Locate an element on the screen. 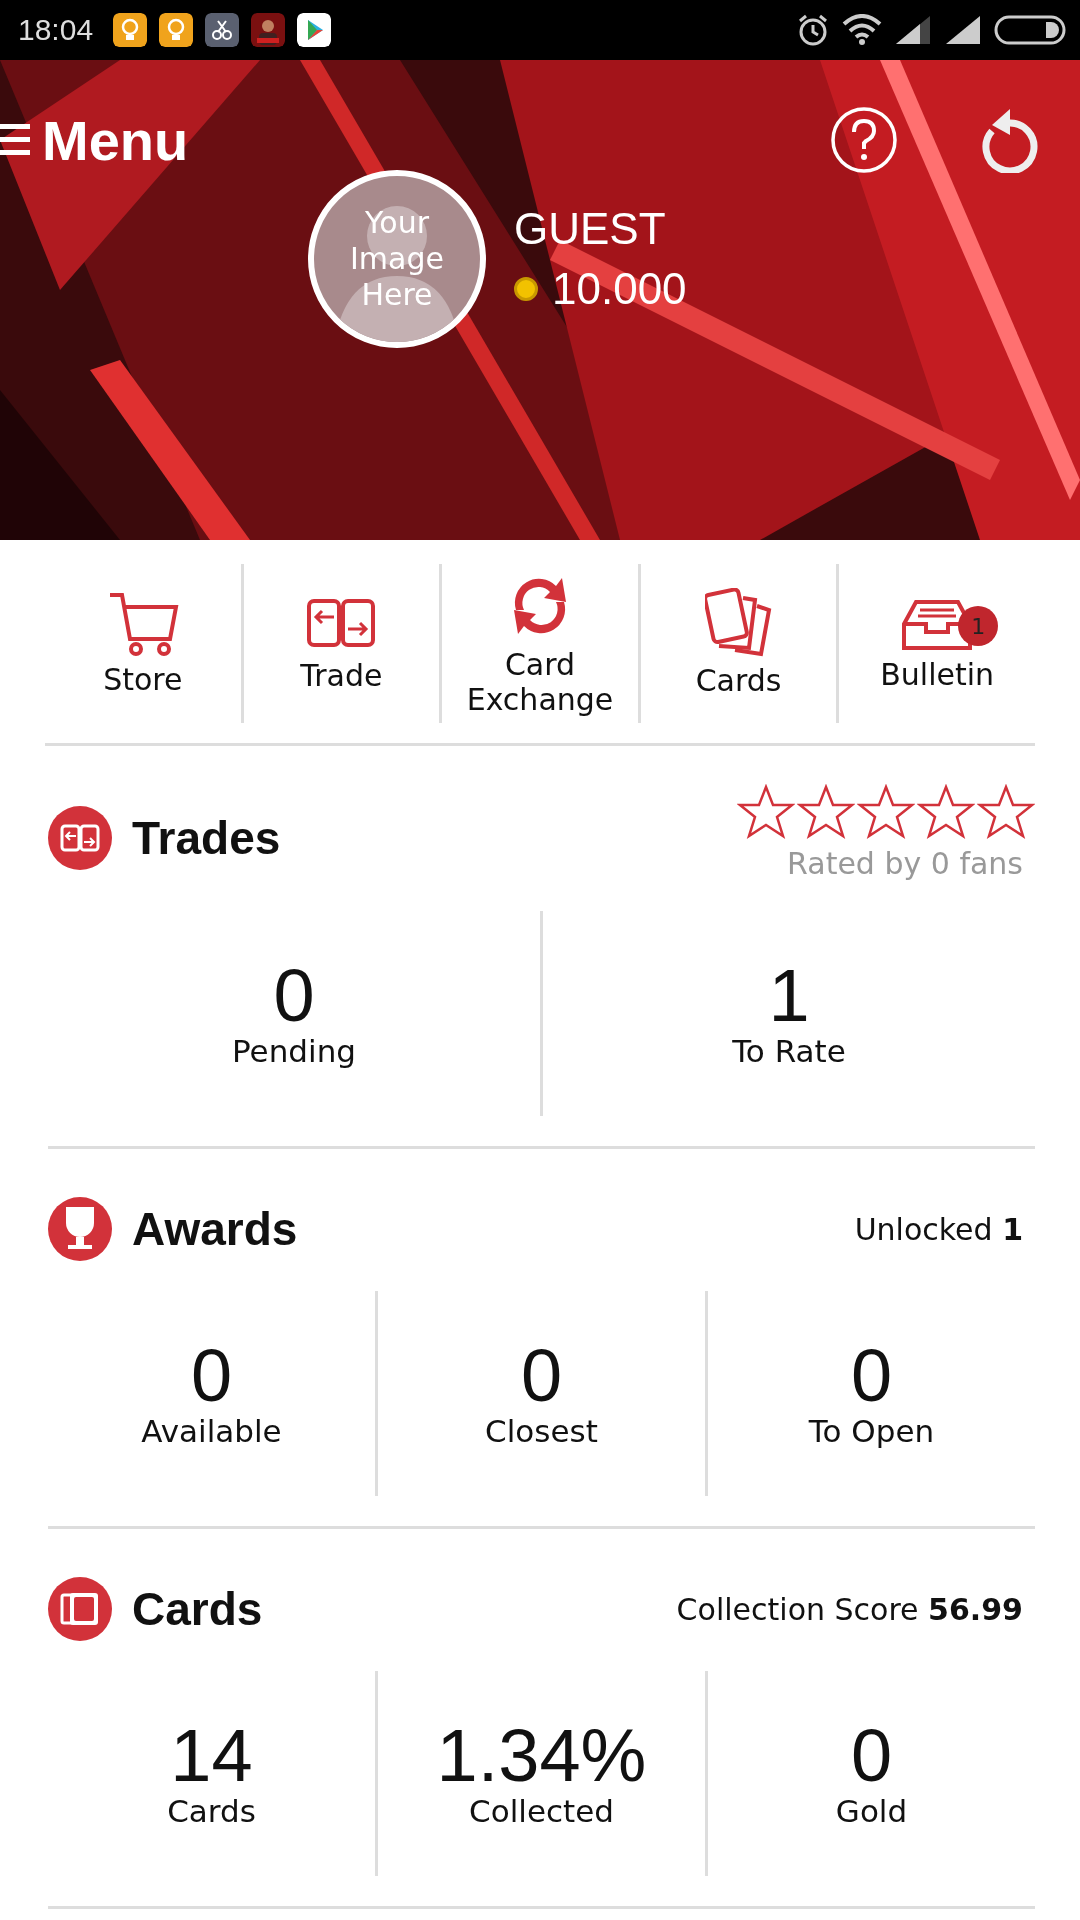 Image resolution: width=1080 pixels, height=1920 pixels. nav-button: Trade is located at coordinates (340, 643).